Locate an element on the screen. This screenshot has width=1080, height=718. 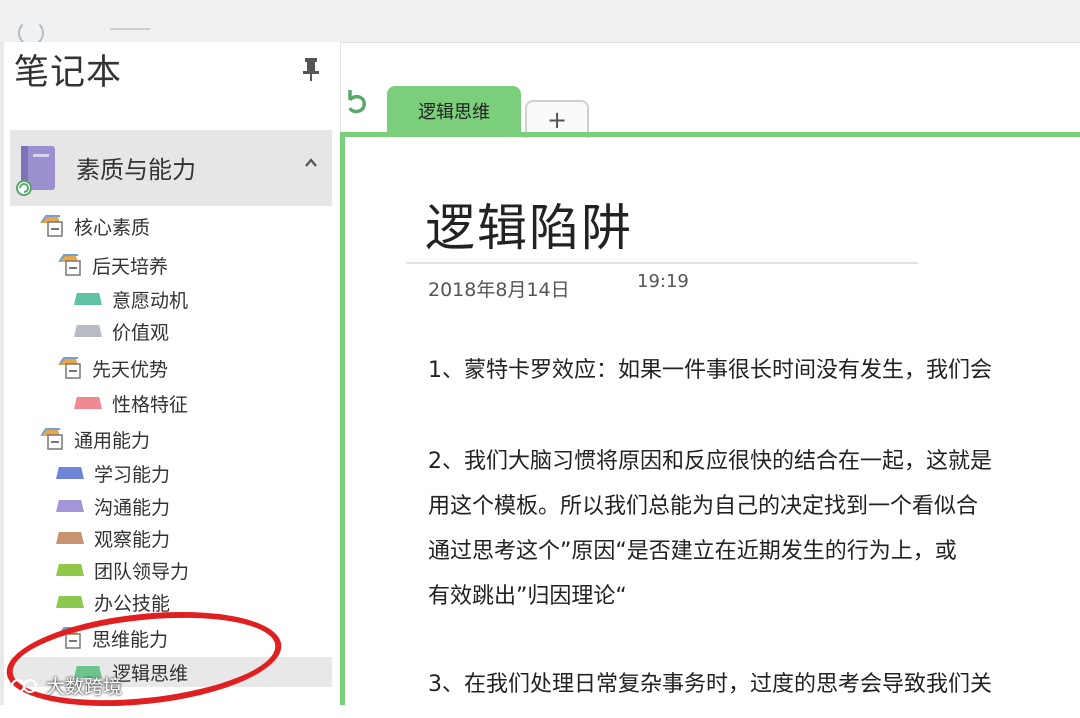
section-label: 办公技能 is located at coordinates (132, 603).